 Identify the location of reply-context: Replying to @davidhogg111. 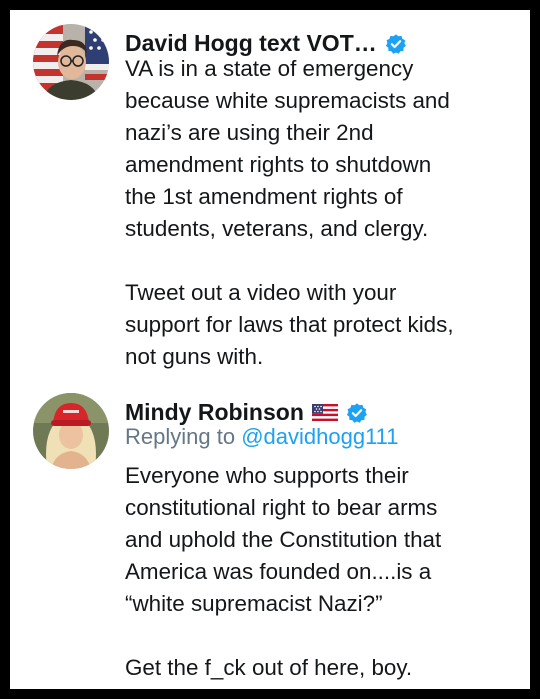
(262, 437).